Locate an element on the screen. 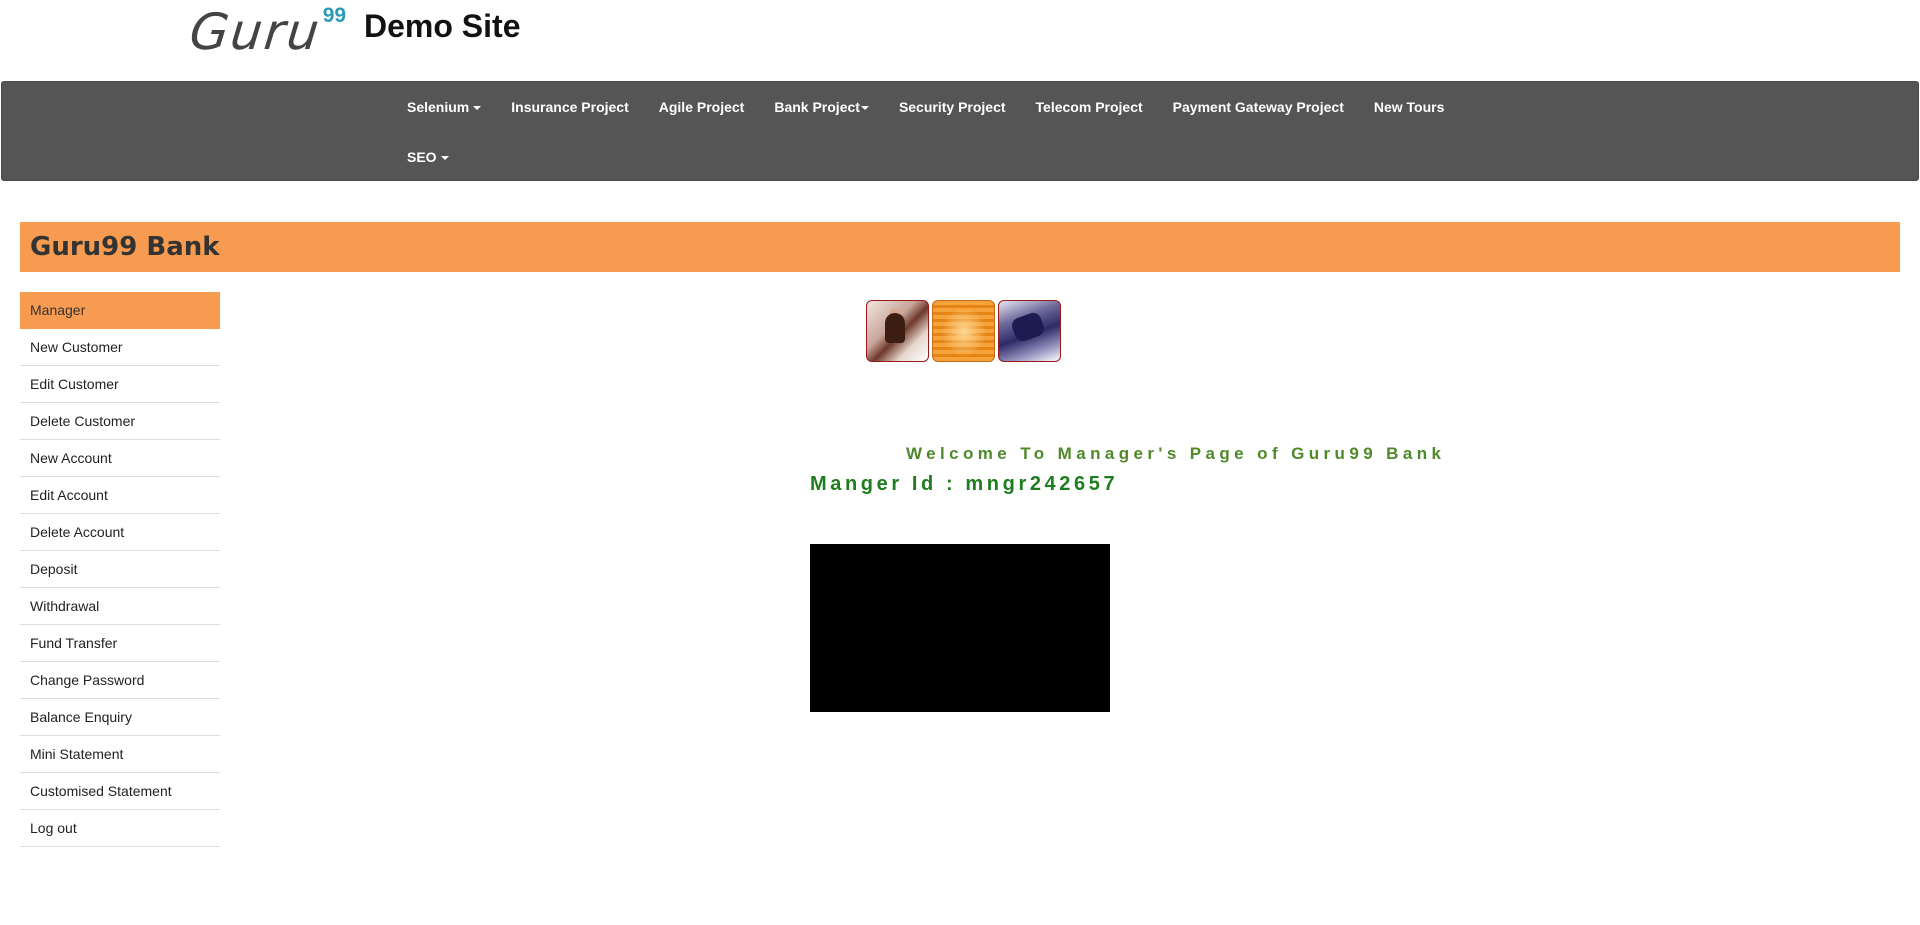 The image size is (1920, 925). nav-security-project-label: Security Project is located at coordinates (952, 107).